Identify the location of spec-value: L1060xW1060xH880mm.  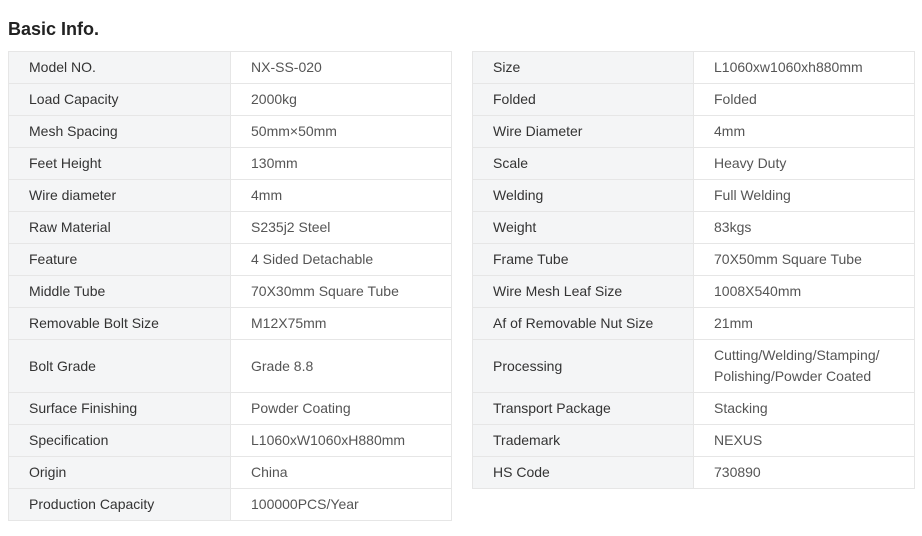
(341, 440).